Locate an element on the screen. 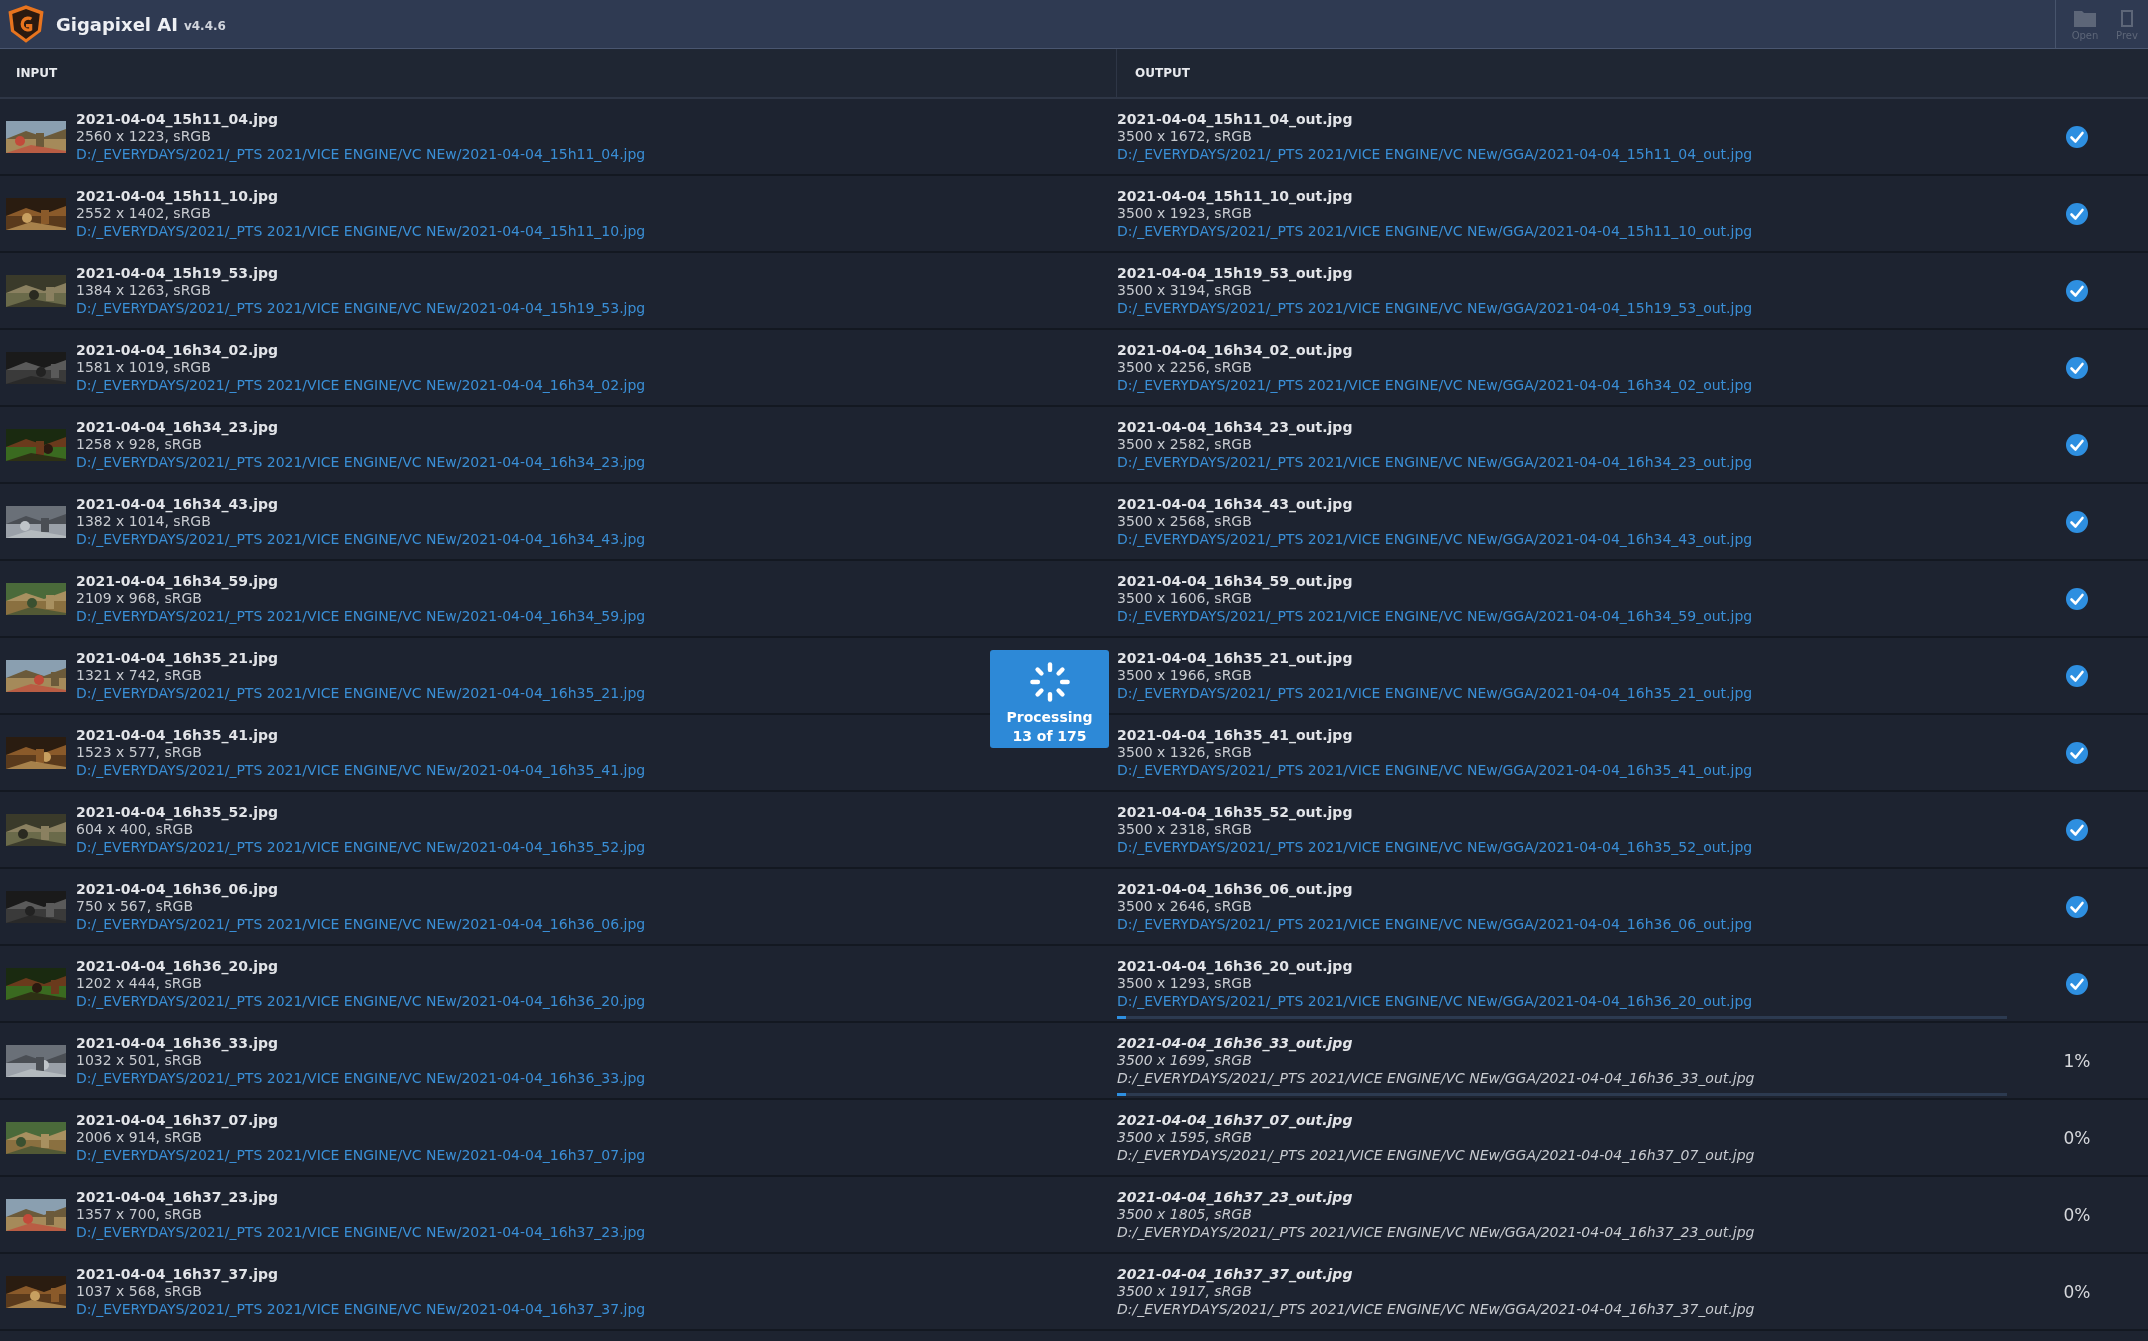 The width and height of the screenshot is (2148, 1341). file-path-link: D:/_EVERYDAYS/2021/_PTS 2021/VICE ENGINE/VC NEw/2021-04-04_15h19_53.jpg is located at coordinates (361, 307).